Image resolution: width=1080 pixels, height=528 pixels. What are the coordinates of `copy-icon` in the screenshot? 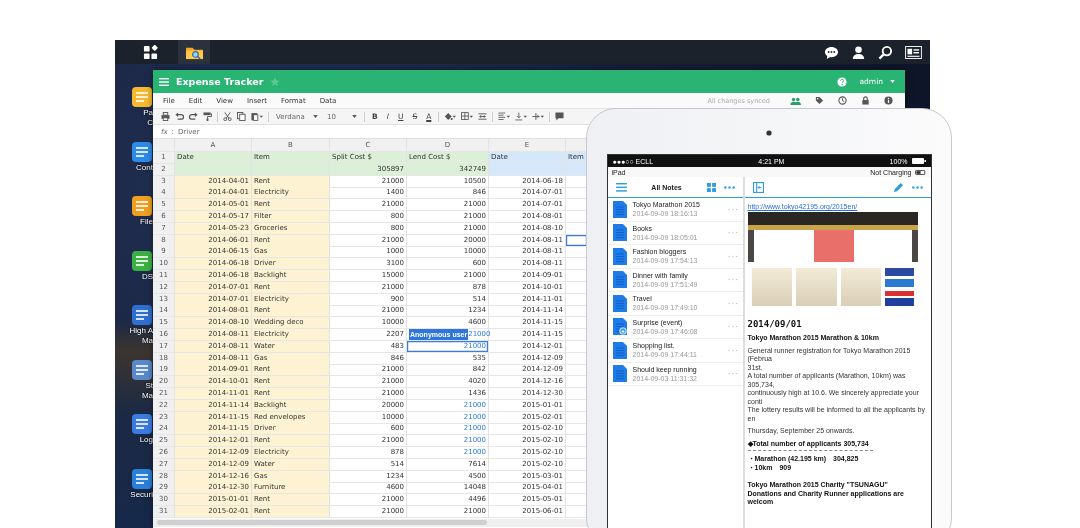 It's located at (241, 116).